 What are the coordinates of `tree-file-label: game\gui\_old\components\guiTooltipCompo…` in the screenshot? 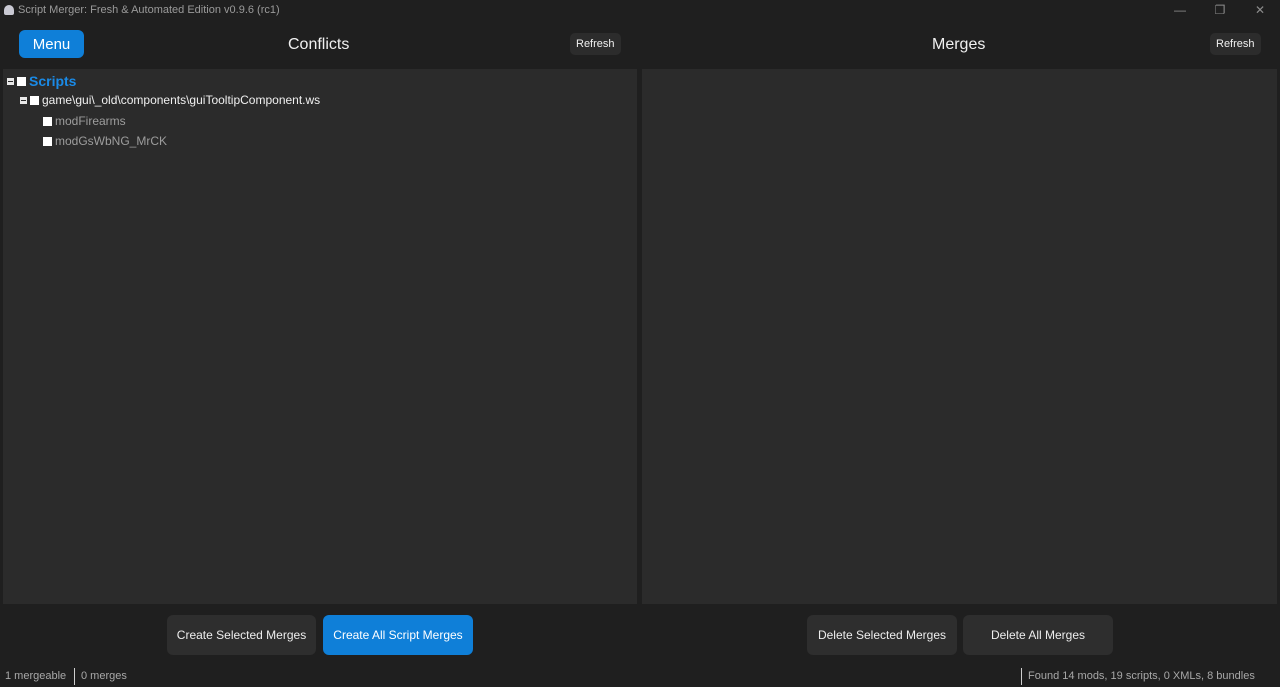 It's located at (181, 100).